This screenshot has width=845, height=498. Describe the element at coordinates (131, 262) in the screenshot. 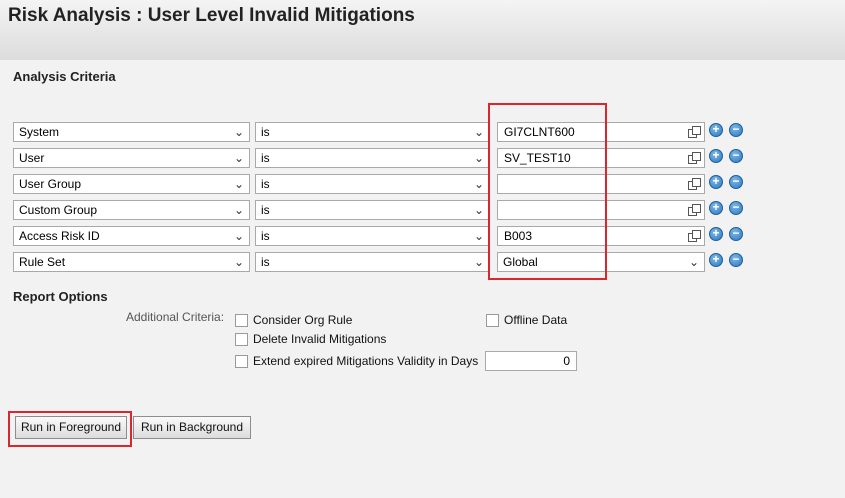

I see `field-select-rule-set: Rule Set ⌄` at that location.